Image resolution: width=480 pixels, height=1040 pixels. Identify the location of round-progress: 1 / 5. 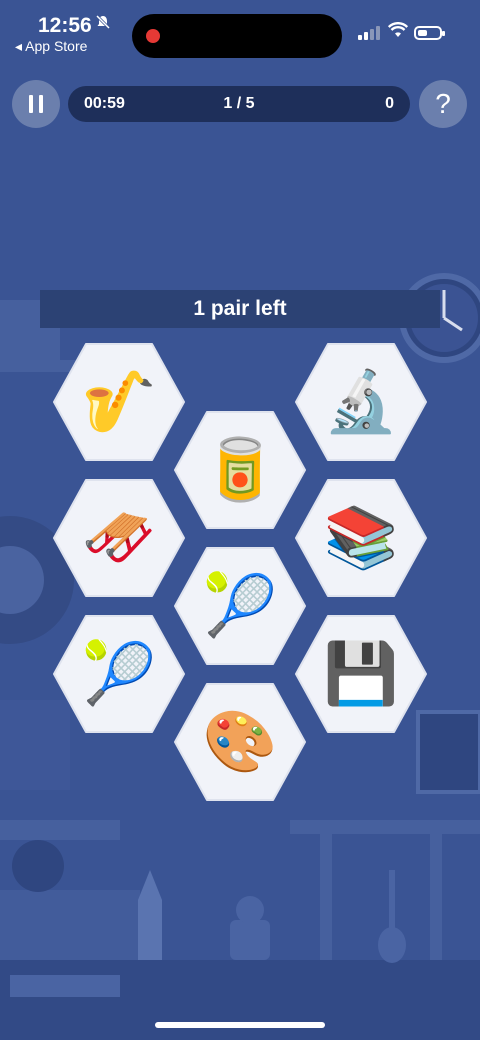
(239, 103).